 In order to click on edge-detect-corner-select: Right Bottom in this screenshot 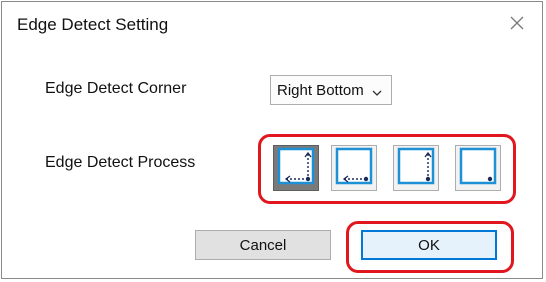, I will do `click(331, 90)`.